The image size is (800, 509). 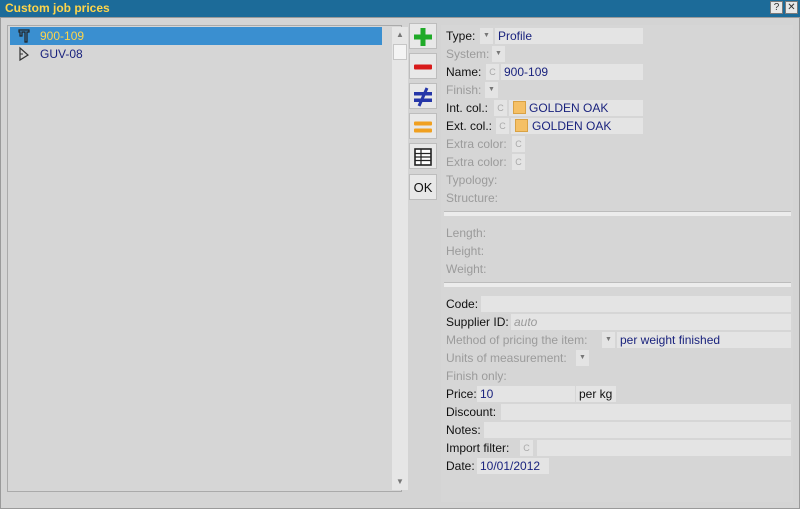 I want to click on code-label: Code:, so click(x=462, y=304).